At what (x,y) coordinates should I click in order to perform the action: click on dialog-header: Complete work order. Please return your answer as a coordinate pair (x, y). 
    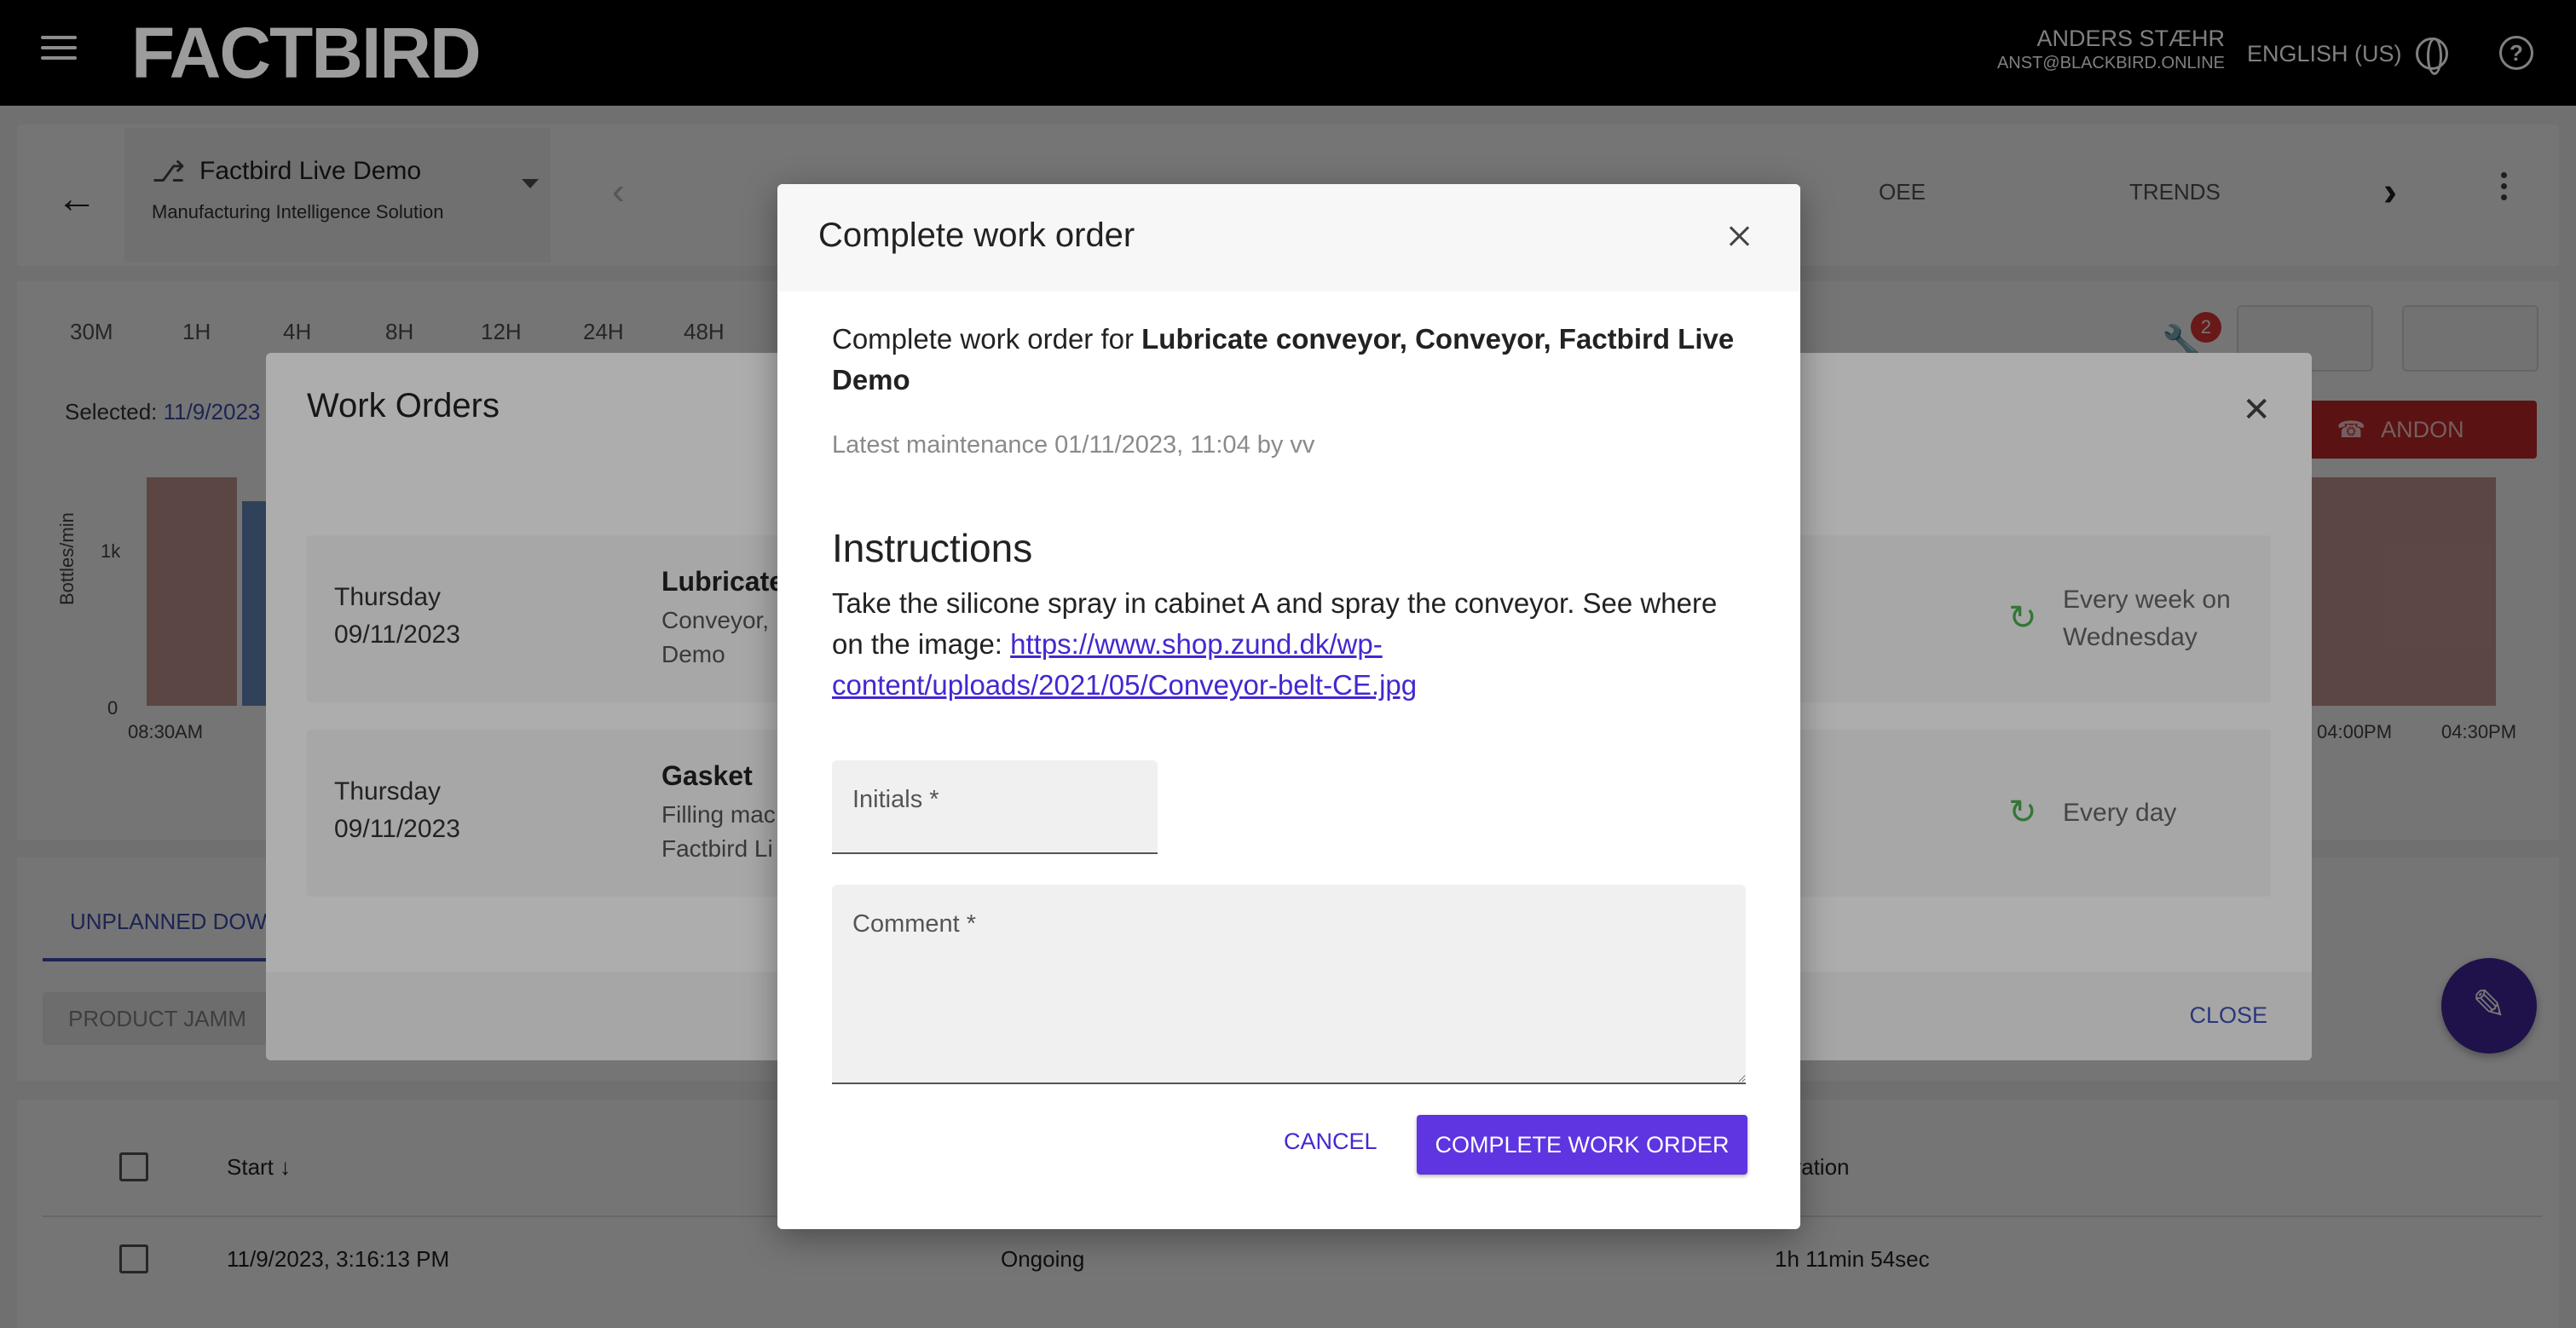
    Looking at the image, I should click on (1288, 238).